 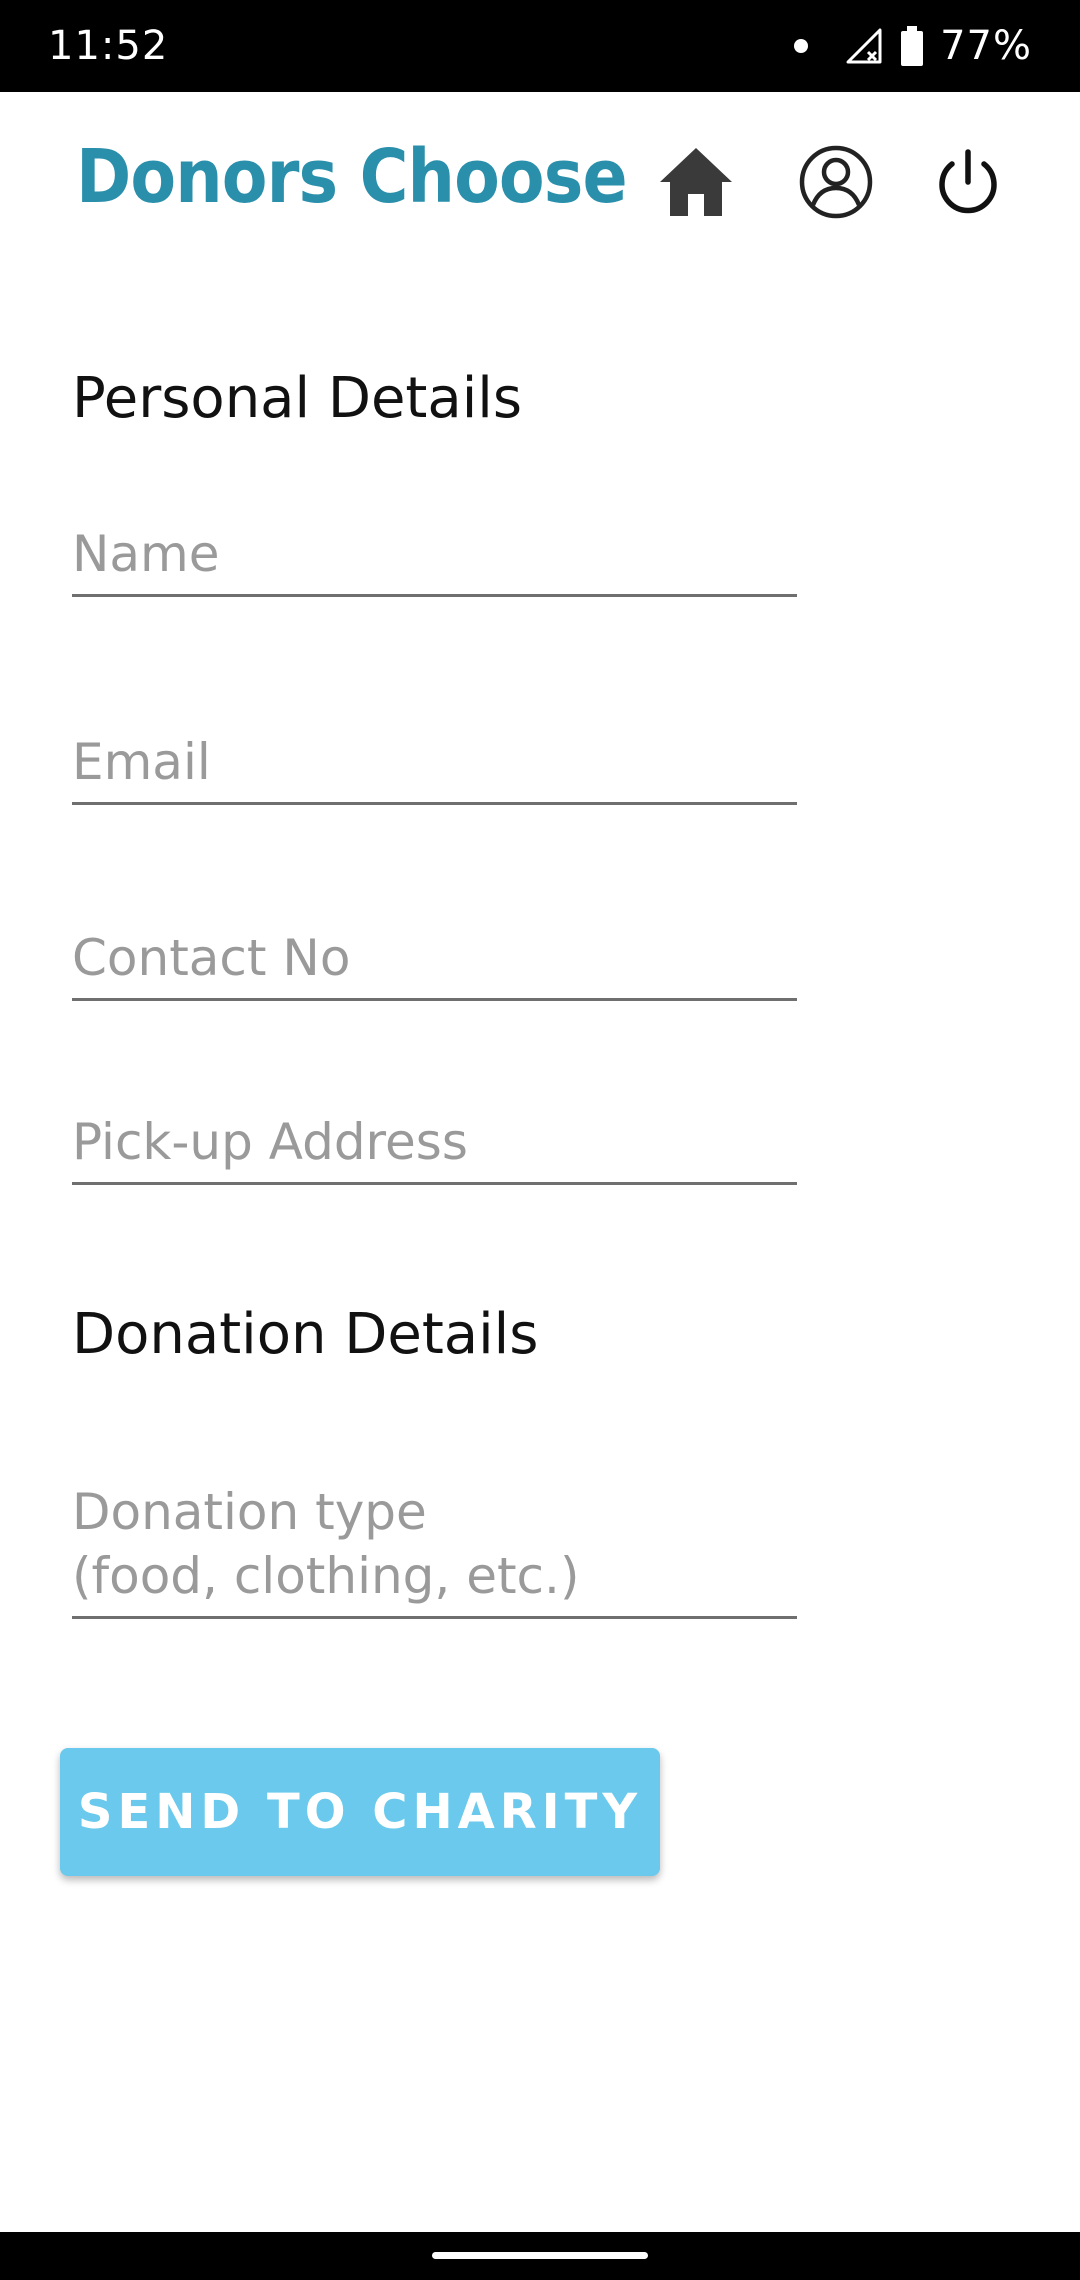 I want to click on signal-no-data-icon, so click(x=864, y=46).